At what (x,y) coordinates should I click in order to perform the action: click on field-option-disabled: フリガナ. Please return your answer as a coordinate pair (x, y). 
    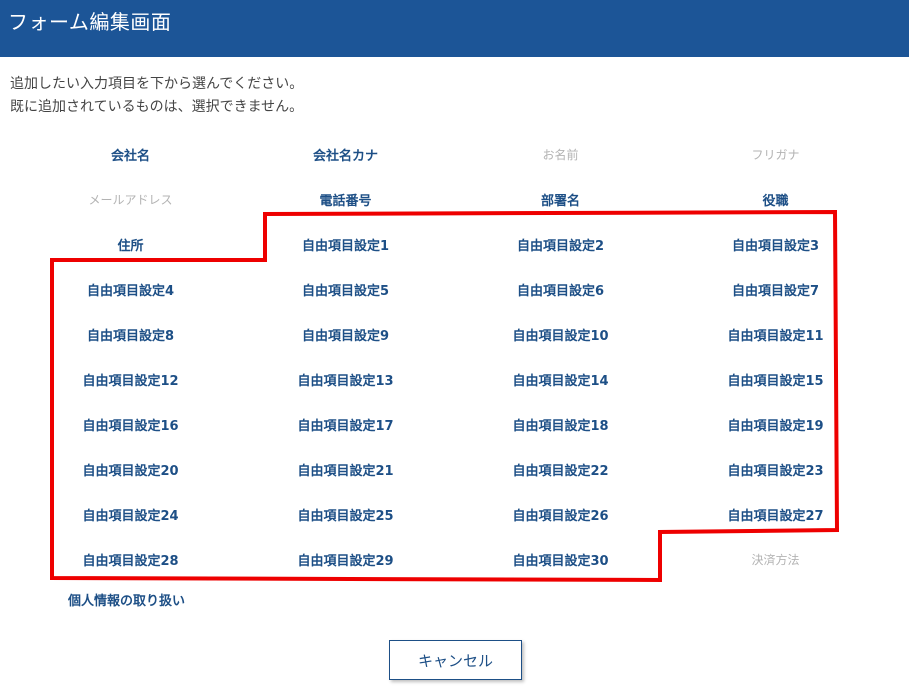
    Looking at the image, I should click on (775, 155).